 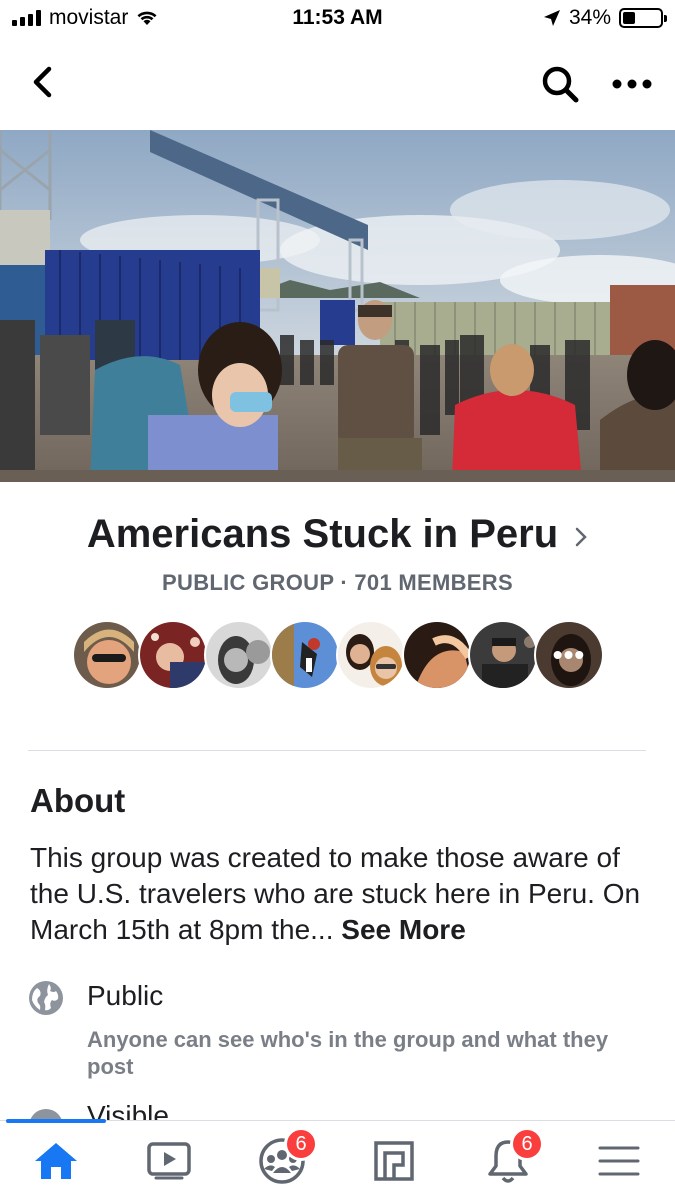 I want to click on member-avatar-more: •••, so click(x=569, y=655).